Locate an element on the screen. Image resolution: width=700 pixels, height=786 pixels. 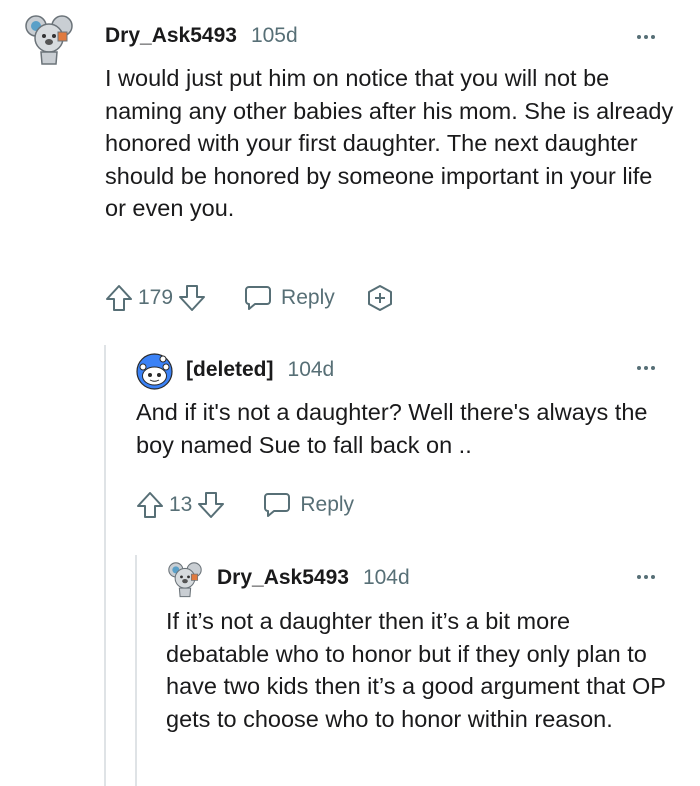
award-button is located at coordinates (380, 298).